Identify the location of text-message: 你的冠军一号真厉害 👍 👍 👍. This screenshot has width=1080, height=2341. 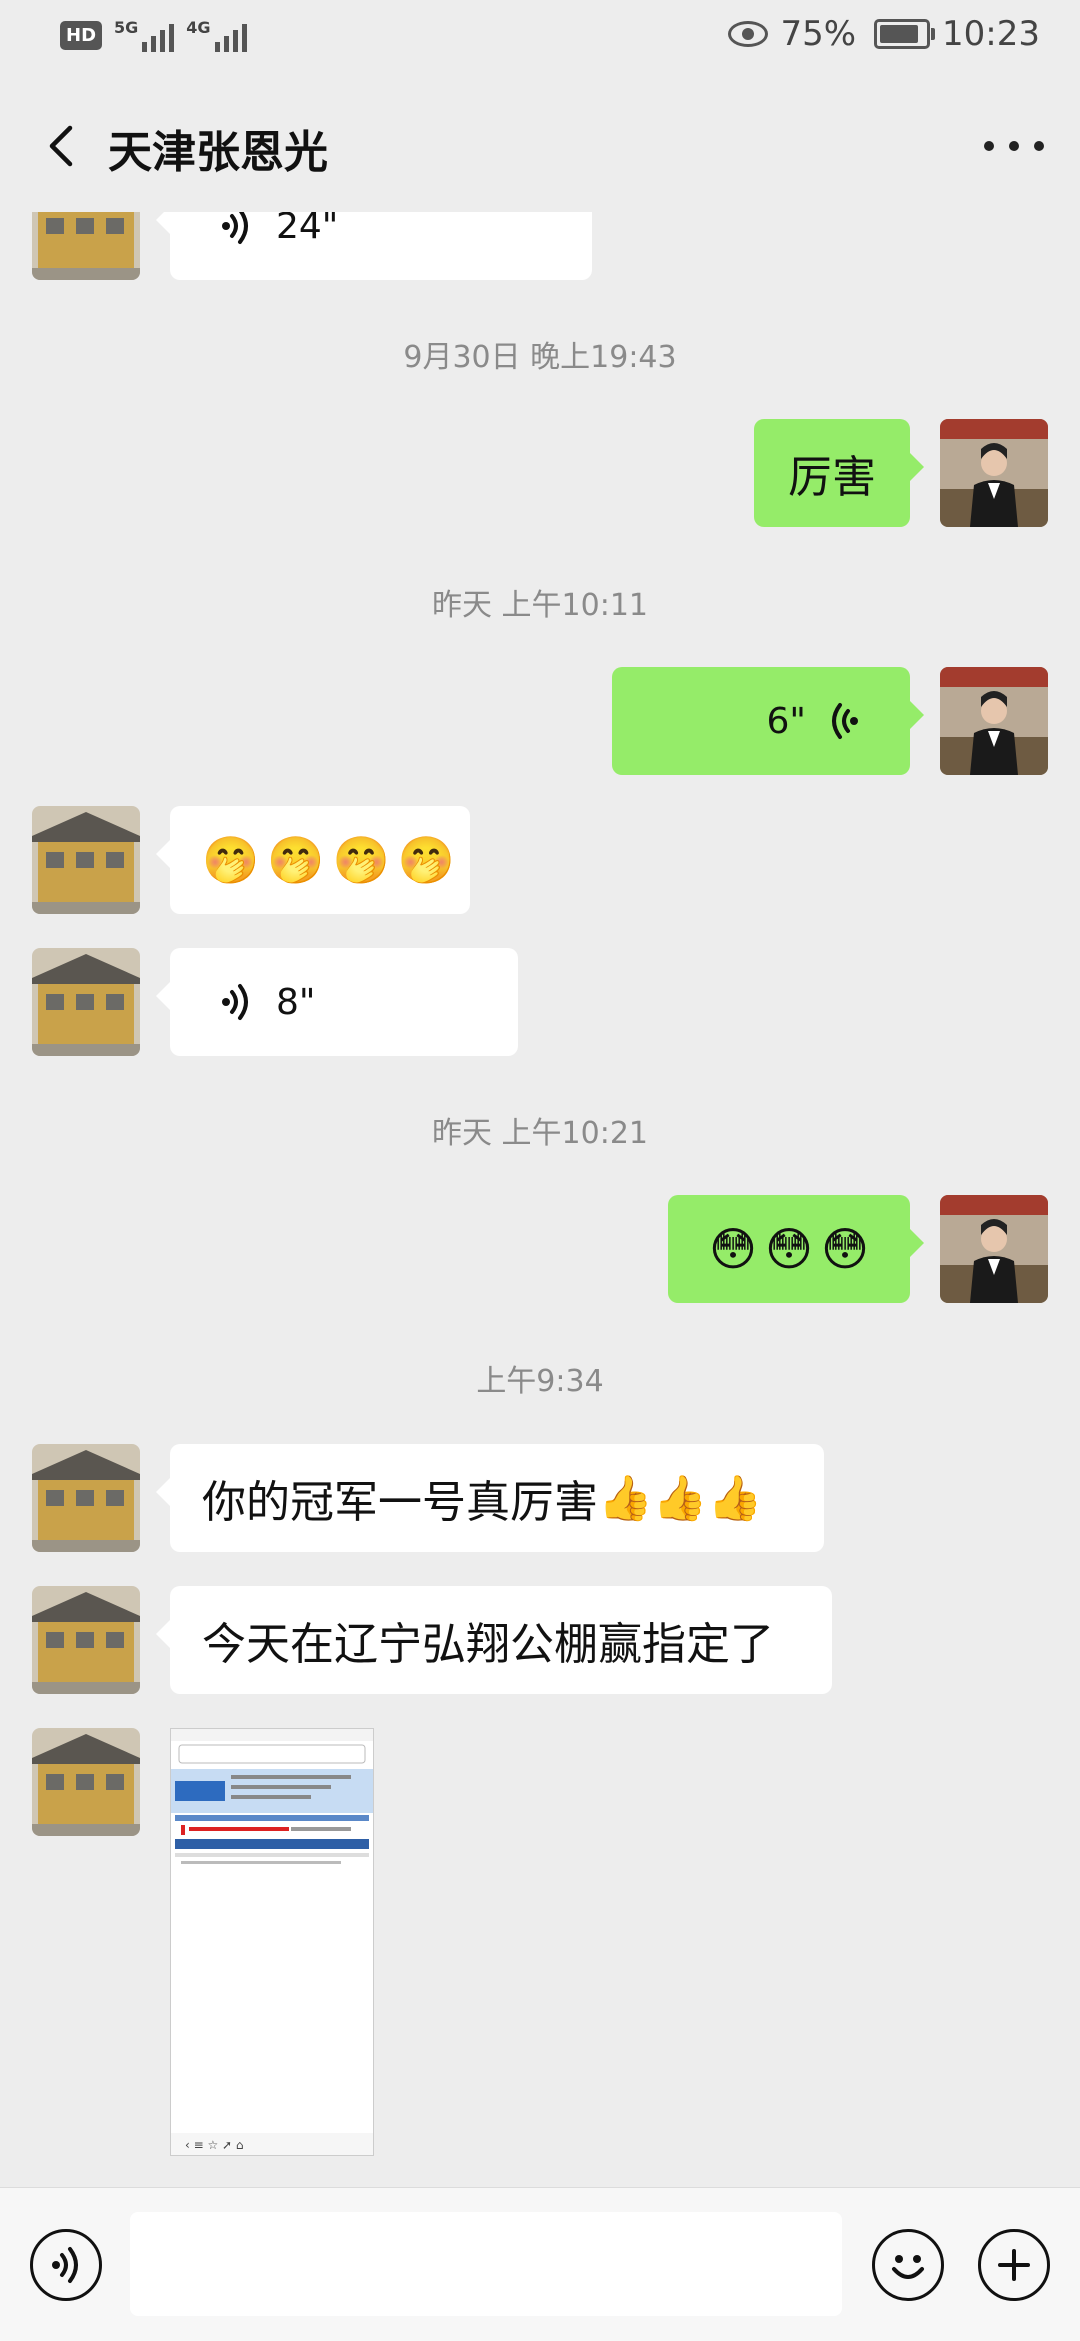
(490, 1498).